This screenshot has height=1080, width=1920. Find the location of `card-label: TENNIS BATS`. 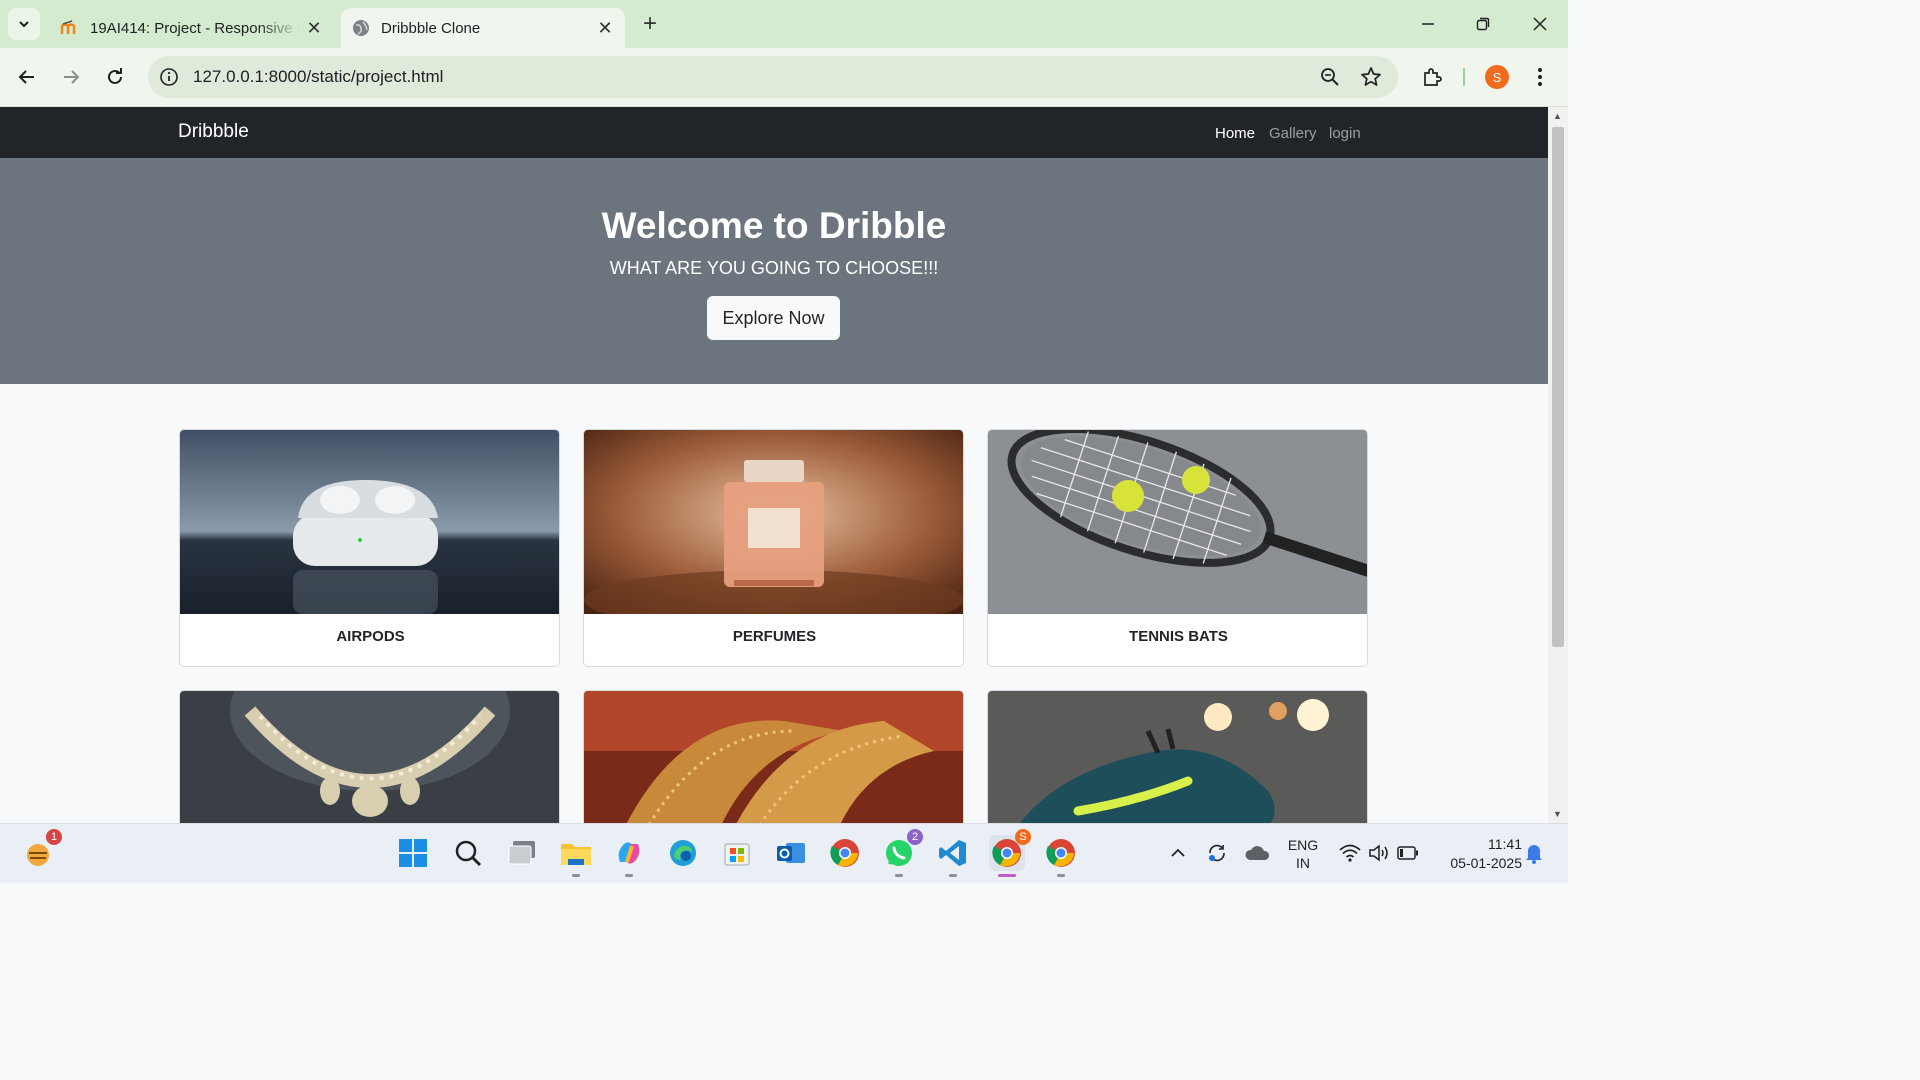

card-label: TENNIS BATS is located at coordinates (1178, 636).